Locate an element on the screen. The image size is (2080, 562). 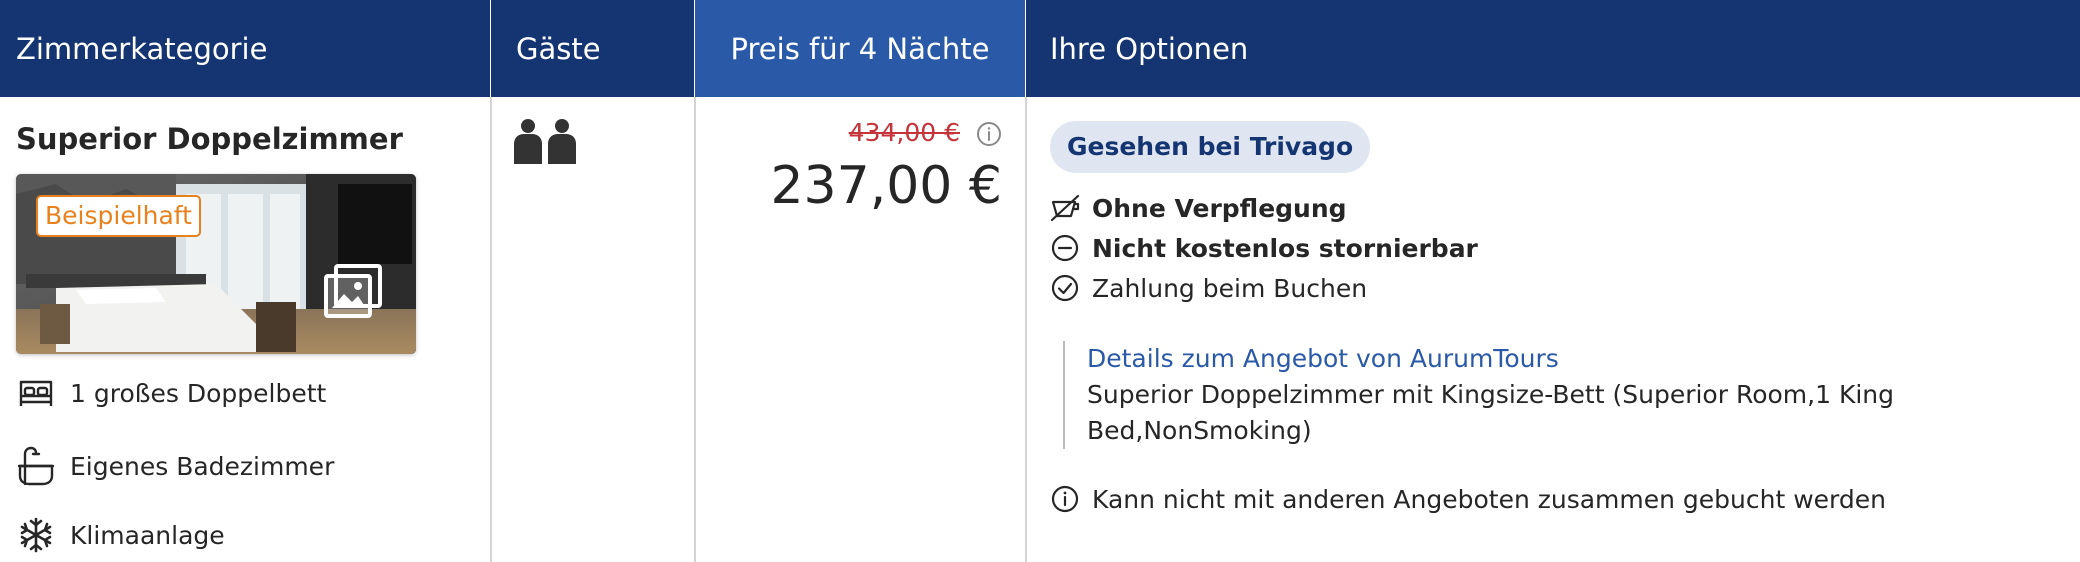
old-price: 434,00 € is located at coordinates (904, 132).